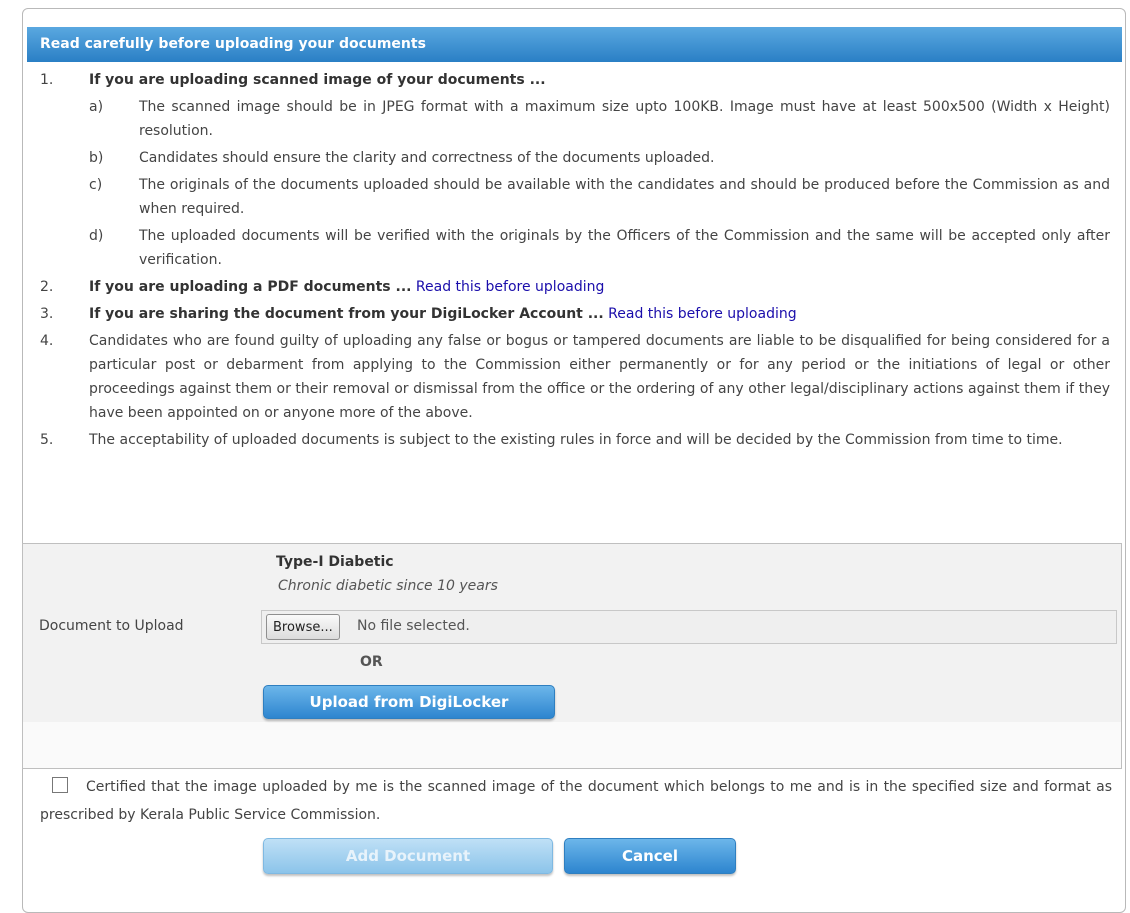  I want to click on document-subtitle: Chronic diabetic since 10 years, so click(388, 586).